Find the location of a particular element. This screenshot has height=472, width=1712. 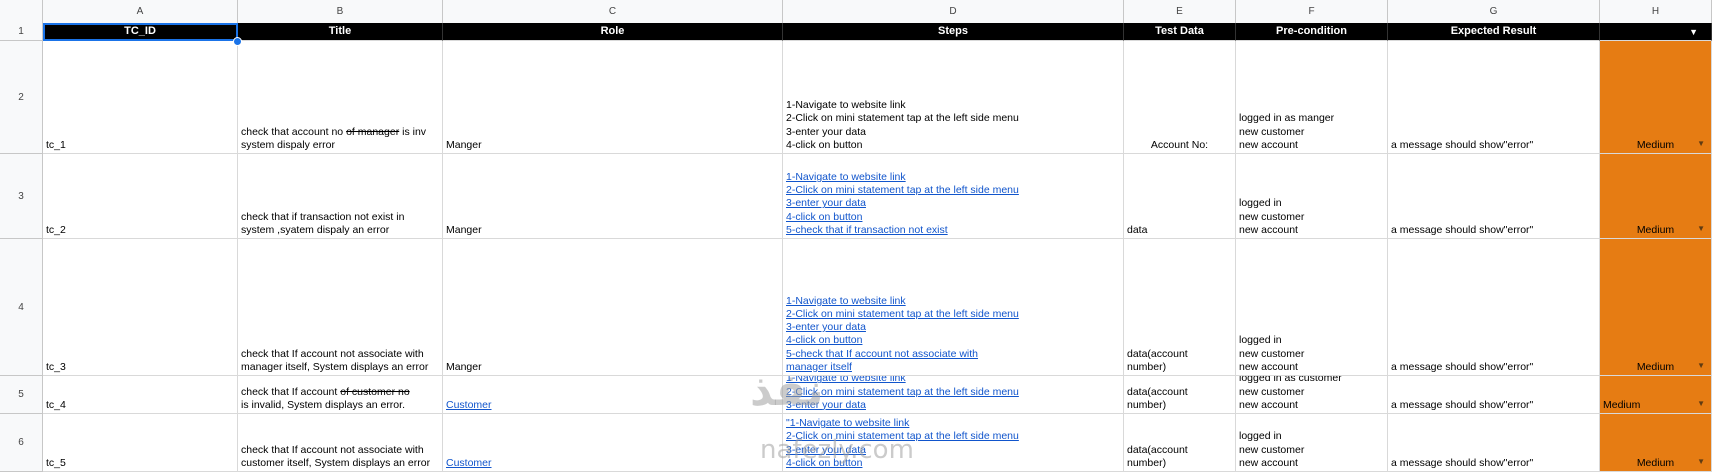

tc-id-cell: tc_1 is located at coordinates (140, 97).